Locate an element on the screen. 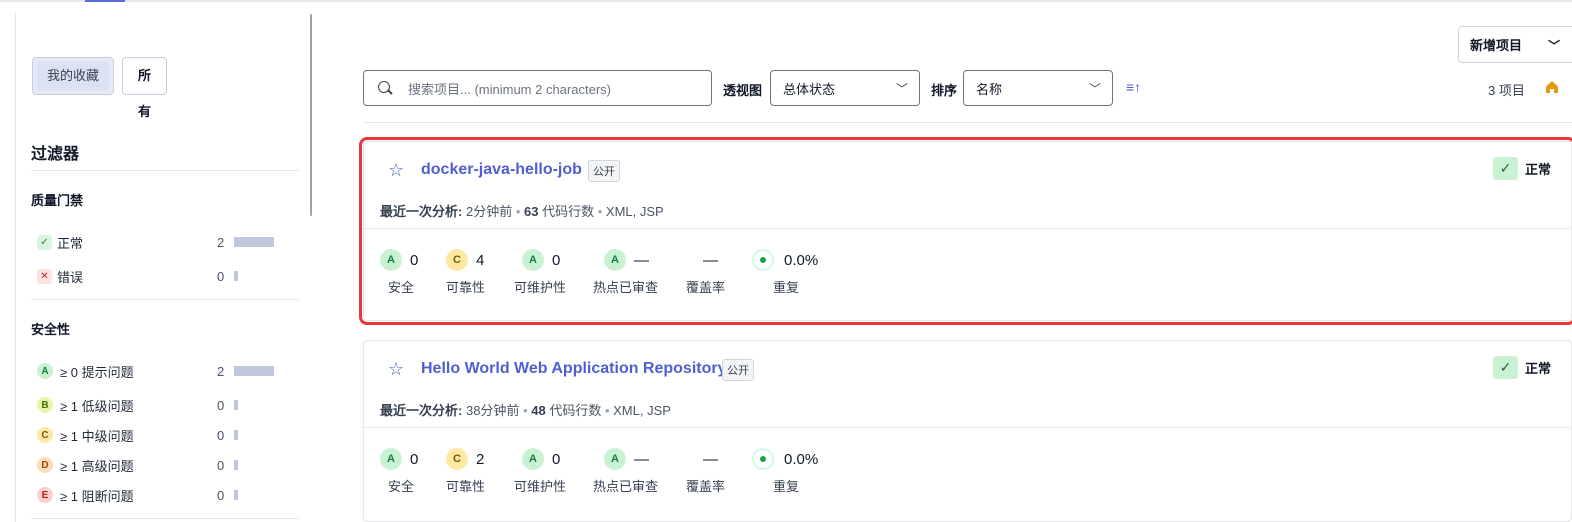 Image resolution: width=1572 pixels, height=522 pixels. perspective-select: 总体状态 ﹀ is located at coordinates (845, 88).